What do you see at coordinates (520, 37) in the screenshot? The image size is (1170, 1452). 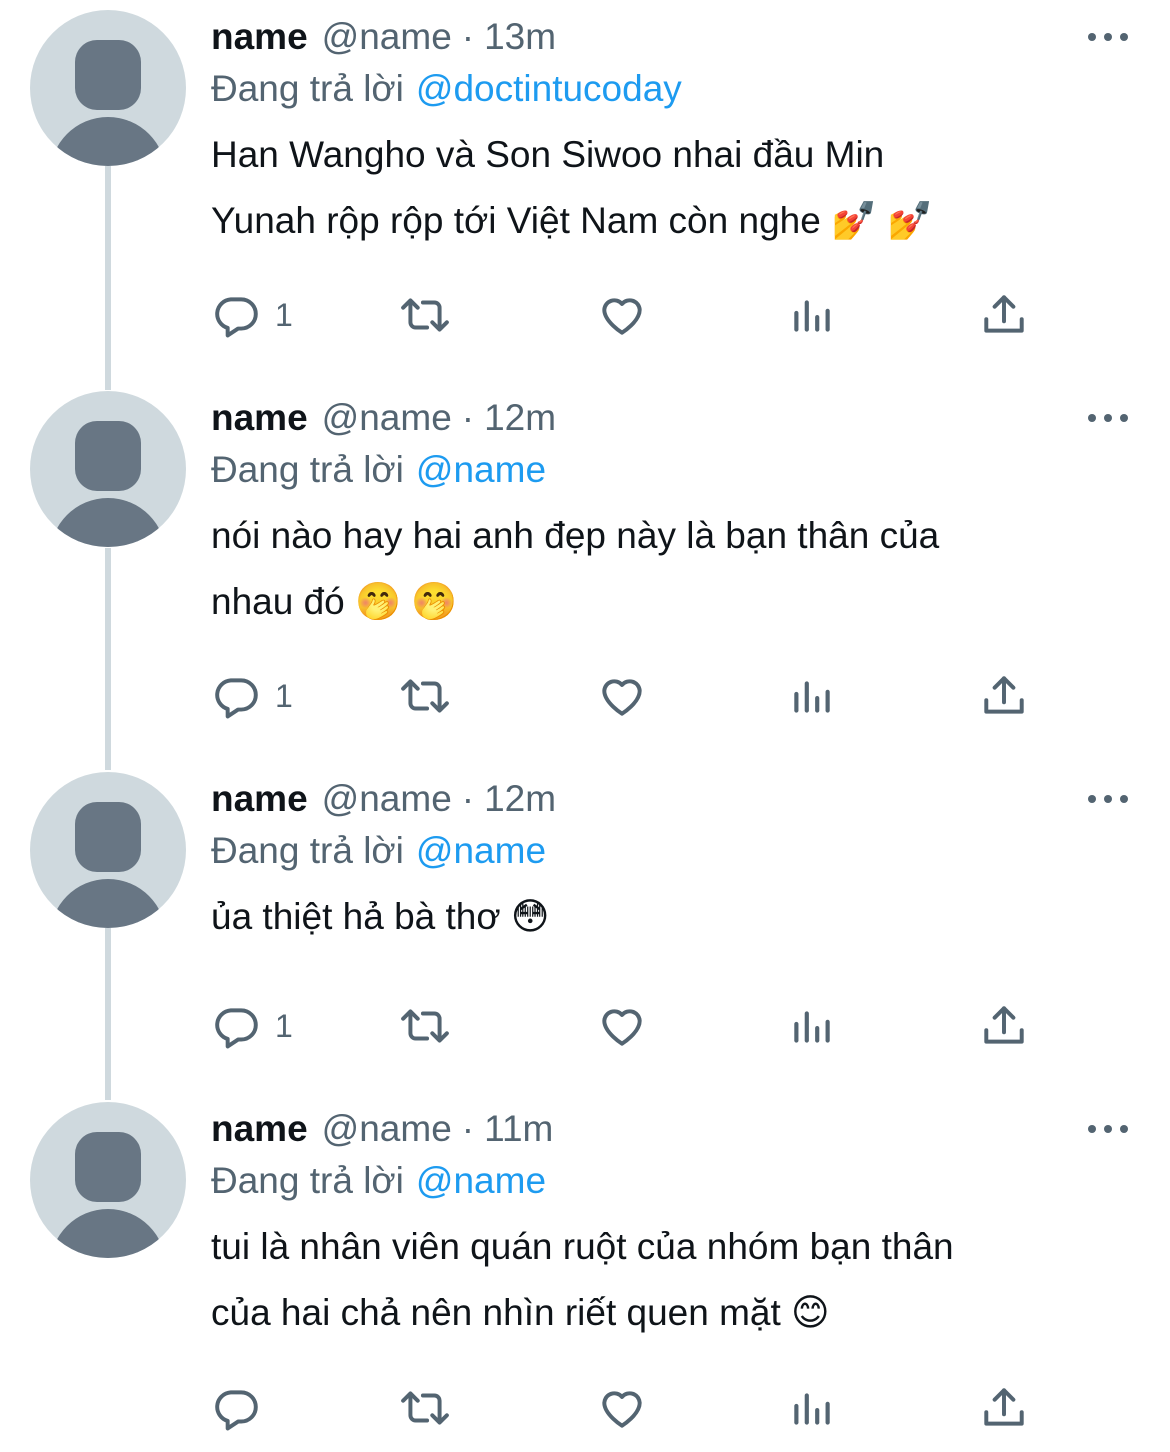 I see `timestamp: 13m` at bounding box center [520, 37].